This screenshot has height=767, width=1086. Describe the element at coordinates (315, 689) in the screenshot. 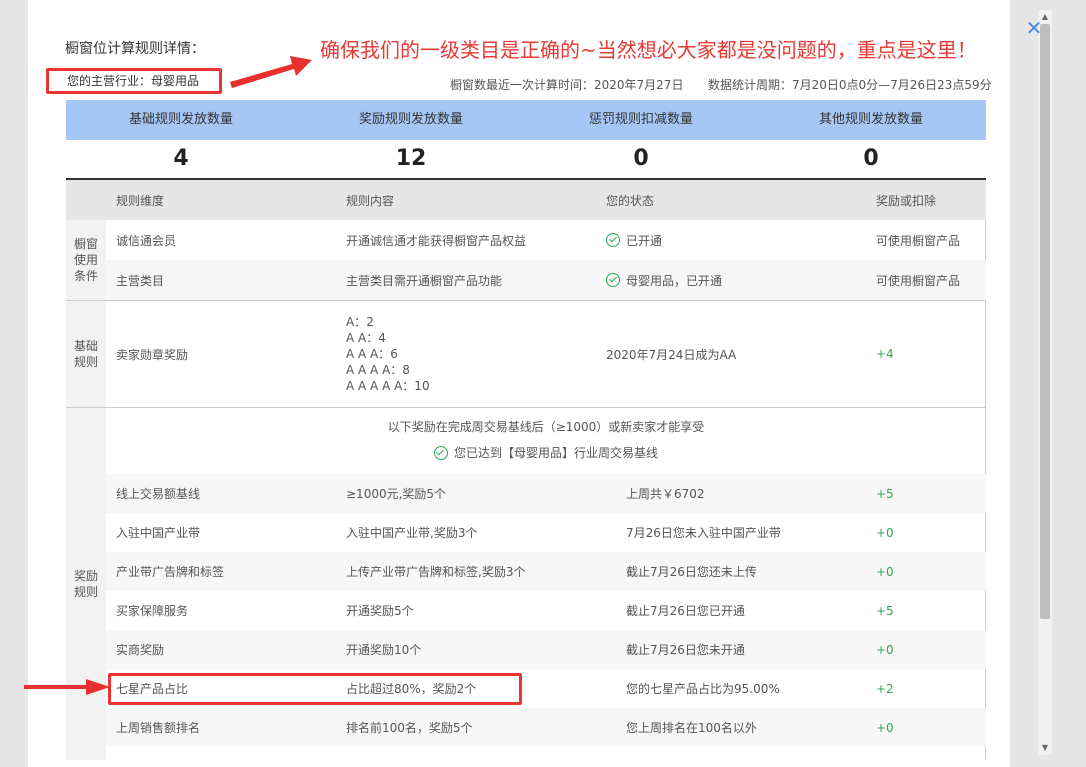

I see `highlight-box` at that location.